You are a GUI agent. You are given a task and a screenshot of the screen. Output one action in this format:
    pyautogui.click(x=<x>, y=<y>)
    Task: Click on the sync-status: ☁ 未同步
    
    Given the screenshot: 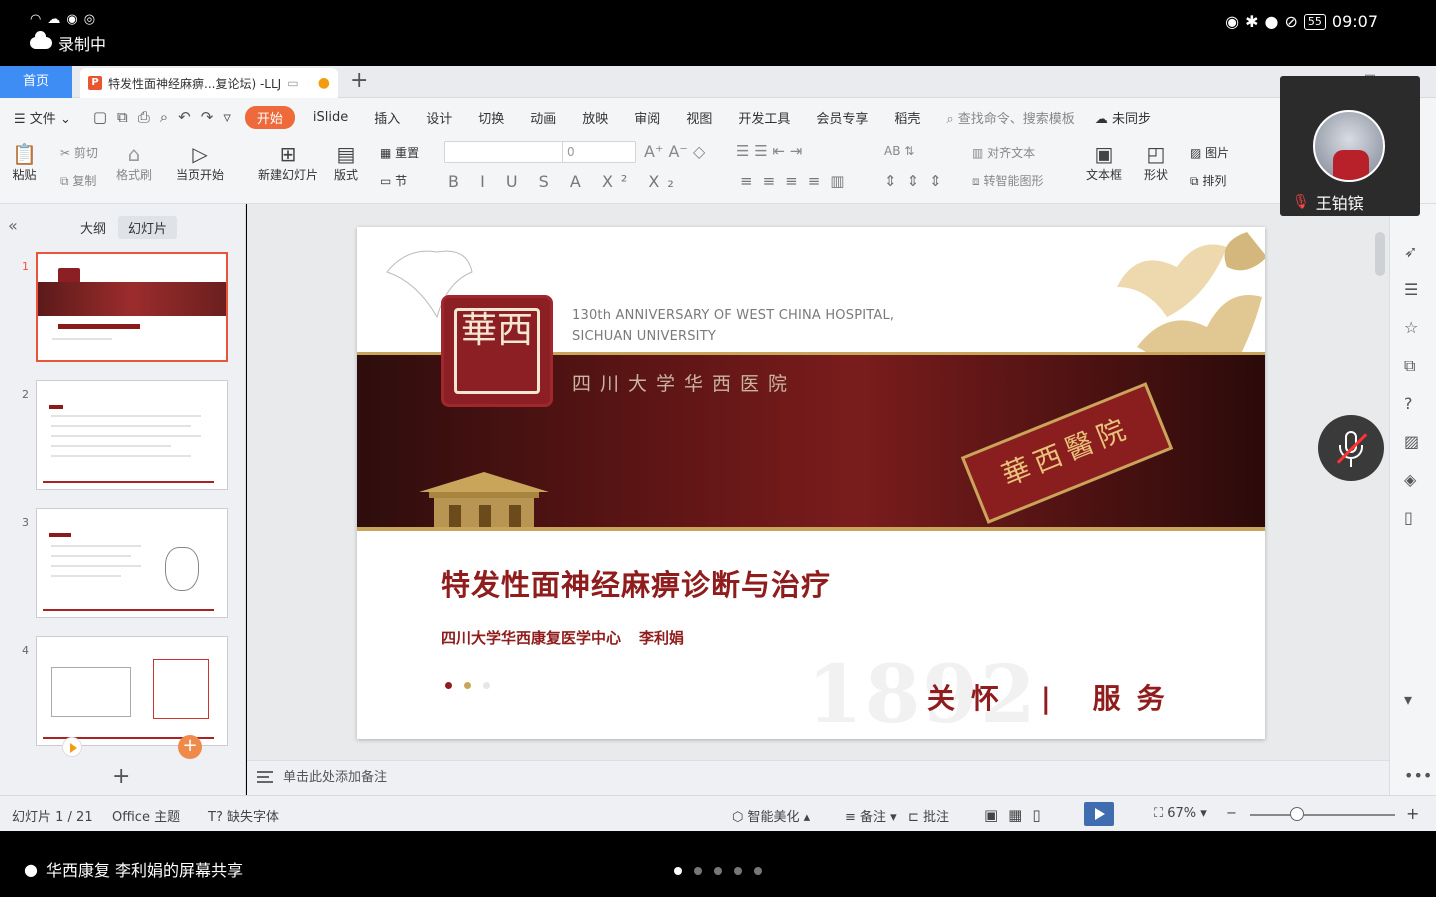 What is the action you would take?
    pyautogui.click(x=1123, y=117)
    